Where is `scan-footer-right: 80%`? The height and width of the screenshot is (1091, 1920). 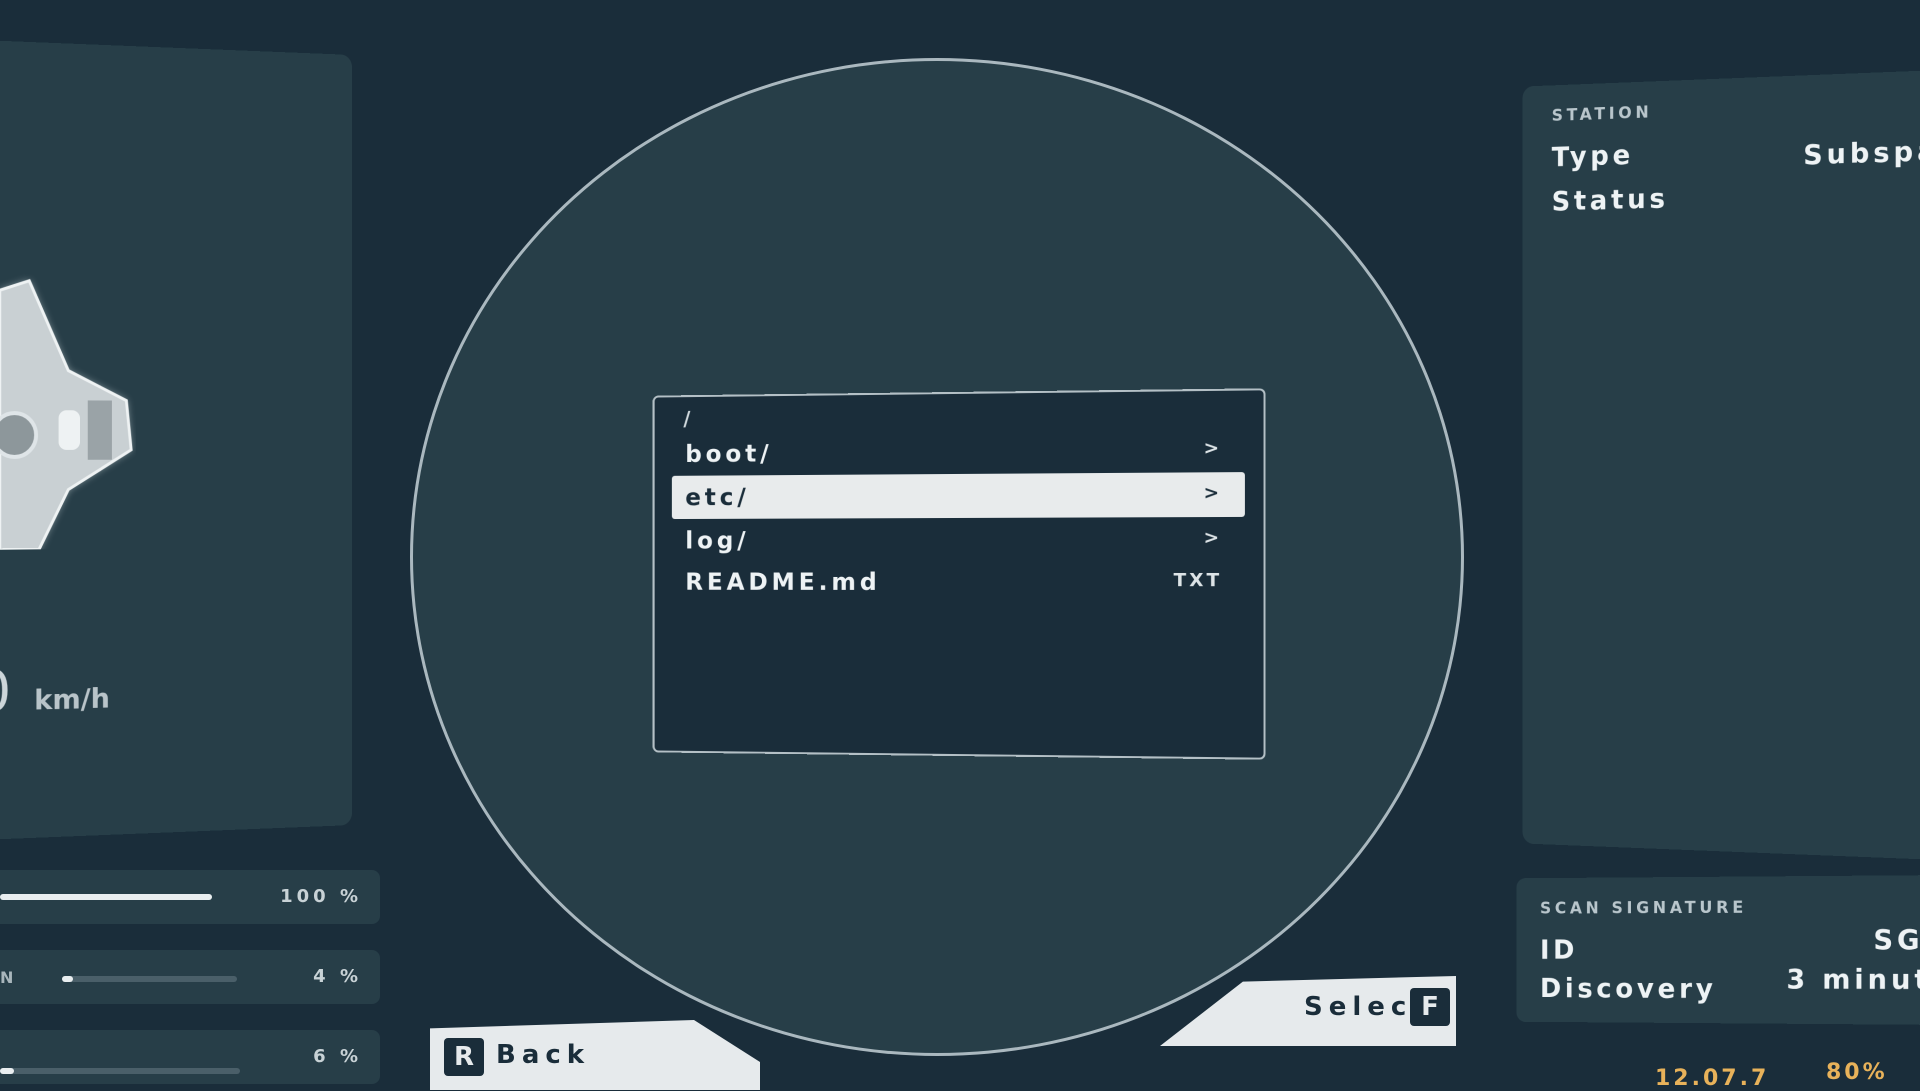
scan-footer-right: 80% is located at coordinates (1857, 1072).